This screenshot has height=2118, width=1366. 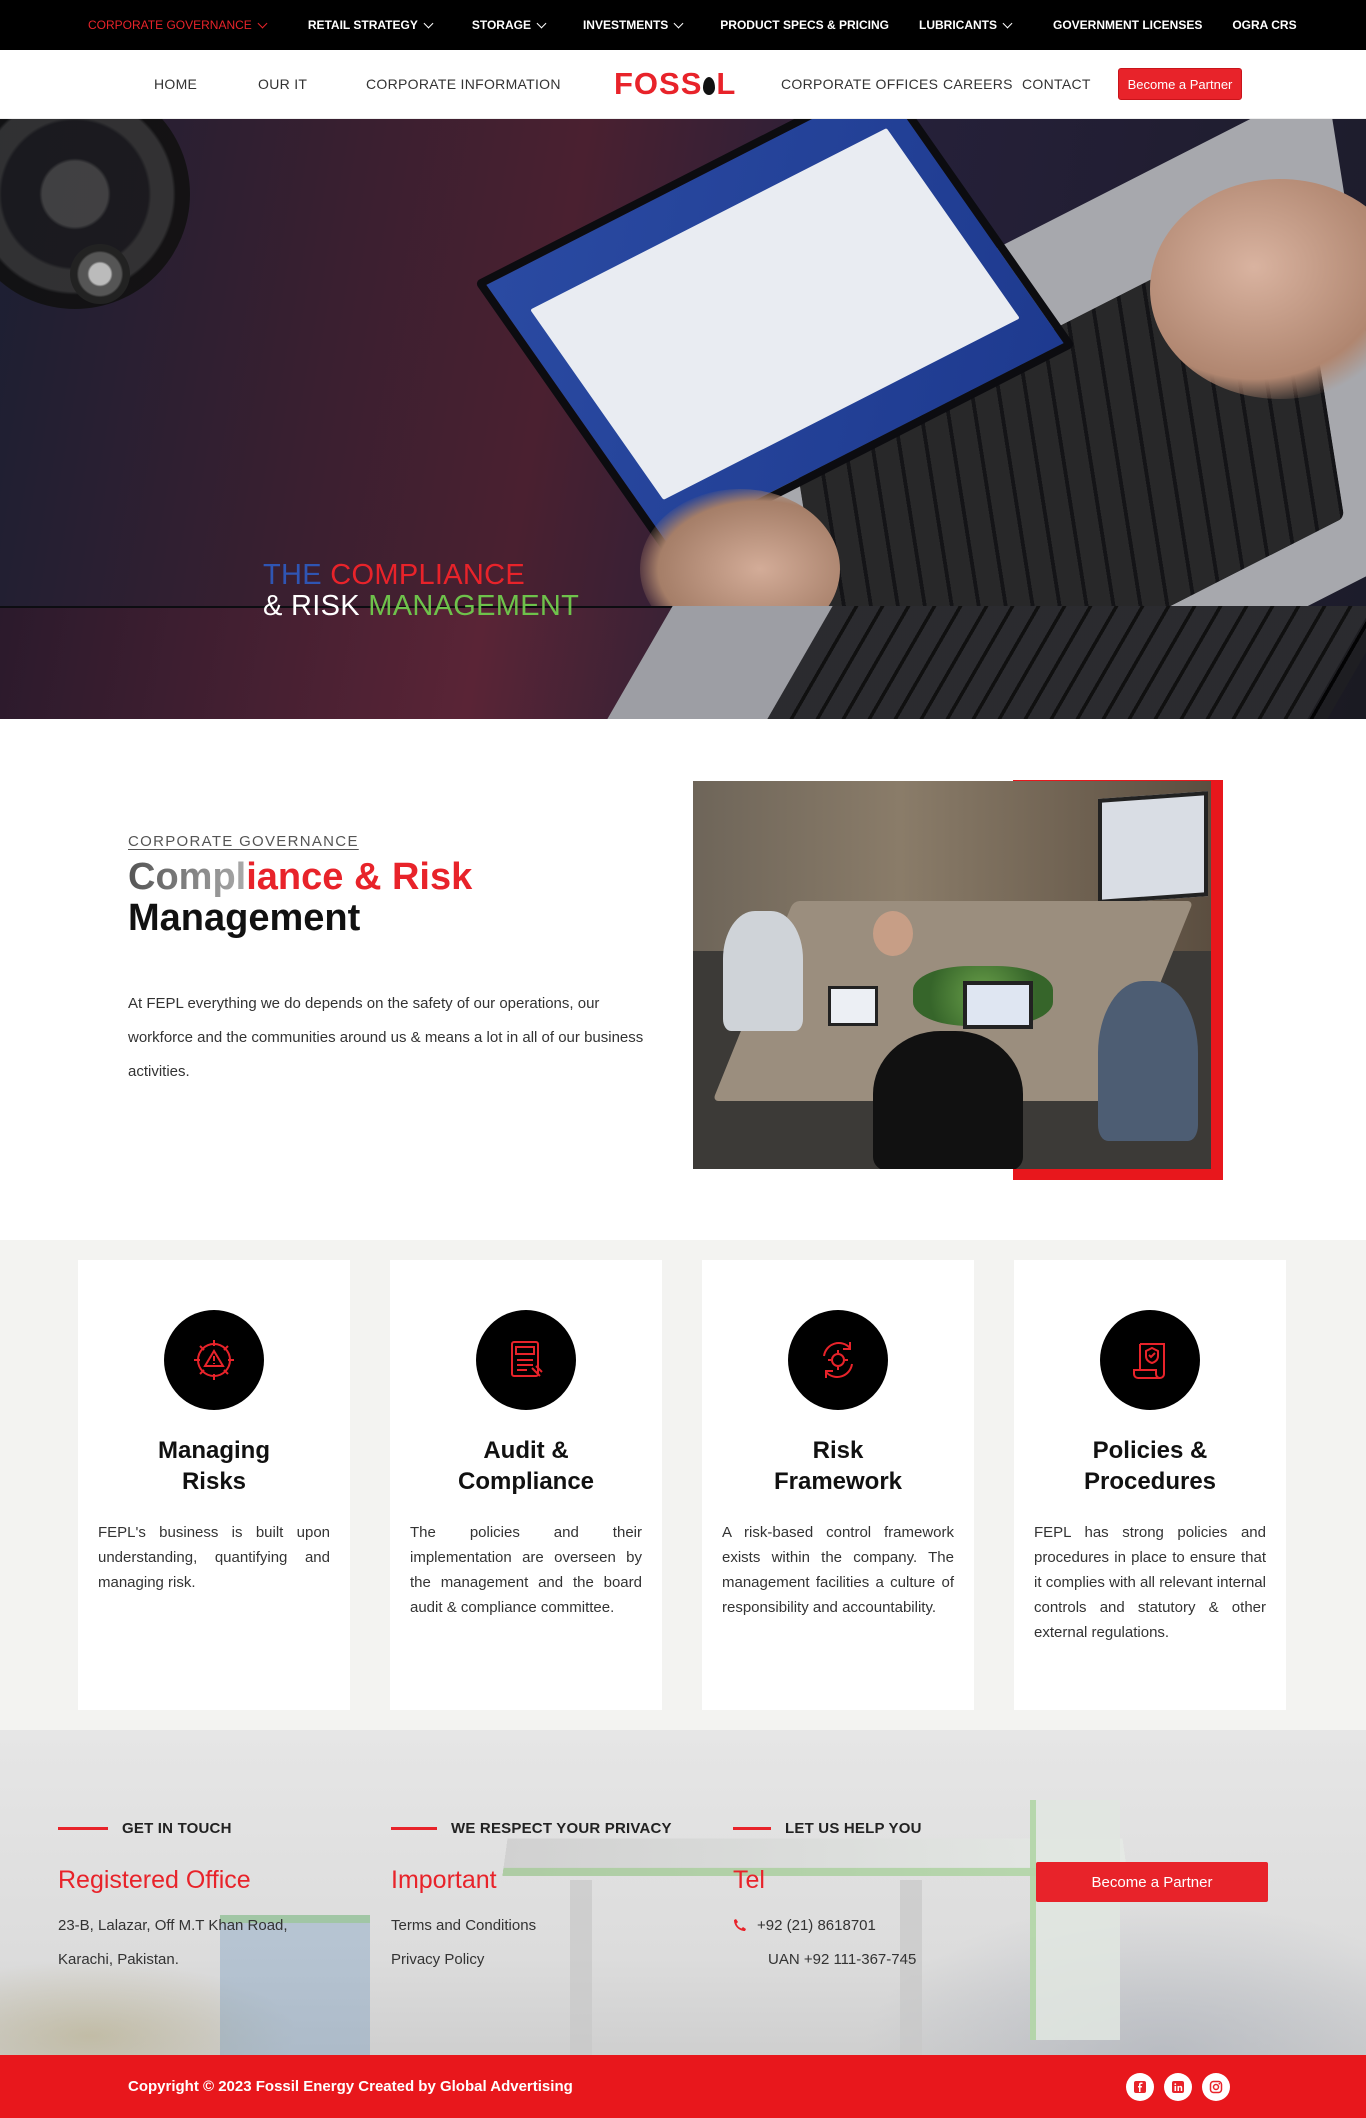 What do you see at coordinates (1127, 25) in the screenshot?
I see `menu-government-licenses: GOVERNMENT LICENSES` at bounding box center [1127, 25].